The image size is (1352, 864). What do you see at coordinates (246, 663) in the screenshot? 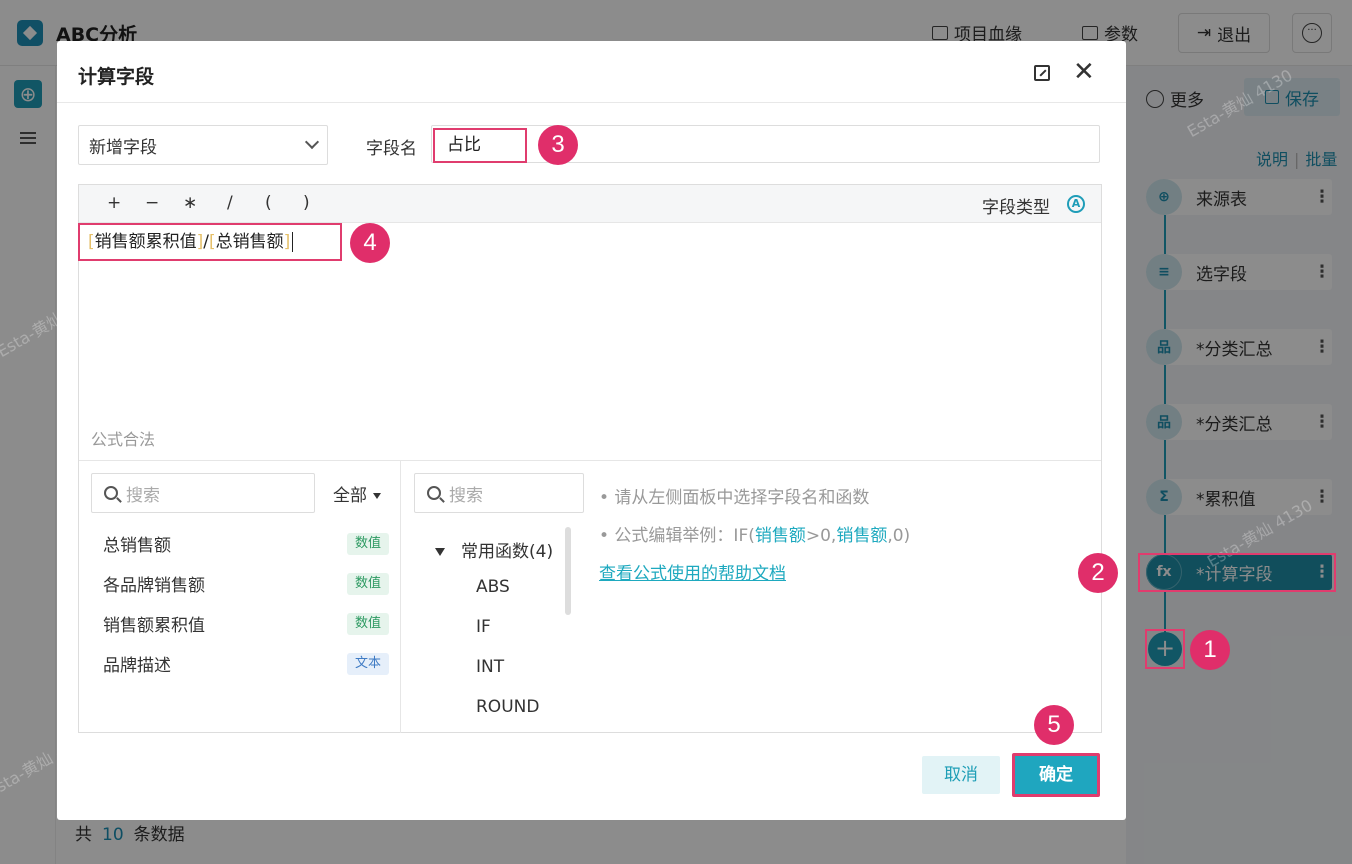
I see `field-item-brand-desc: 品牌描述 文本` at bounding box center [246, 663].